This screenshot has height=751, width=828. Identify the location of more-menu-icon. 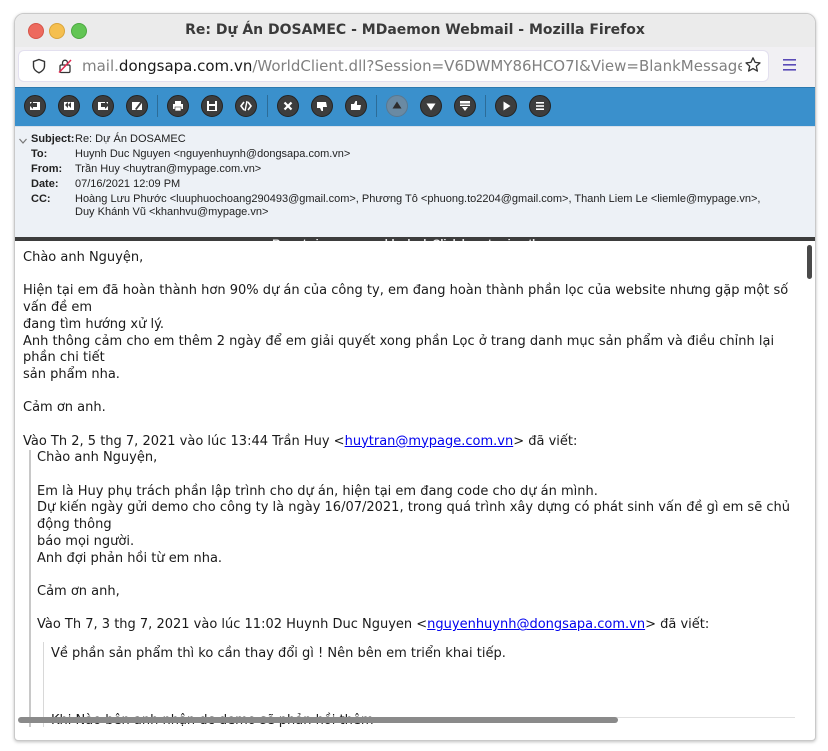
(540, 106).